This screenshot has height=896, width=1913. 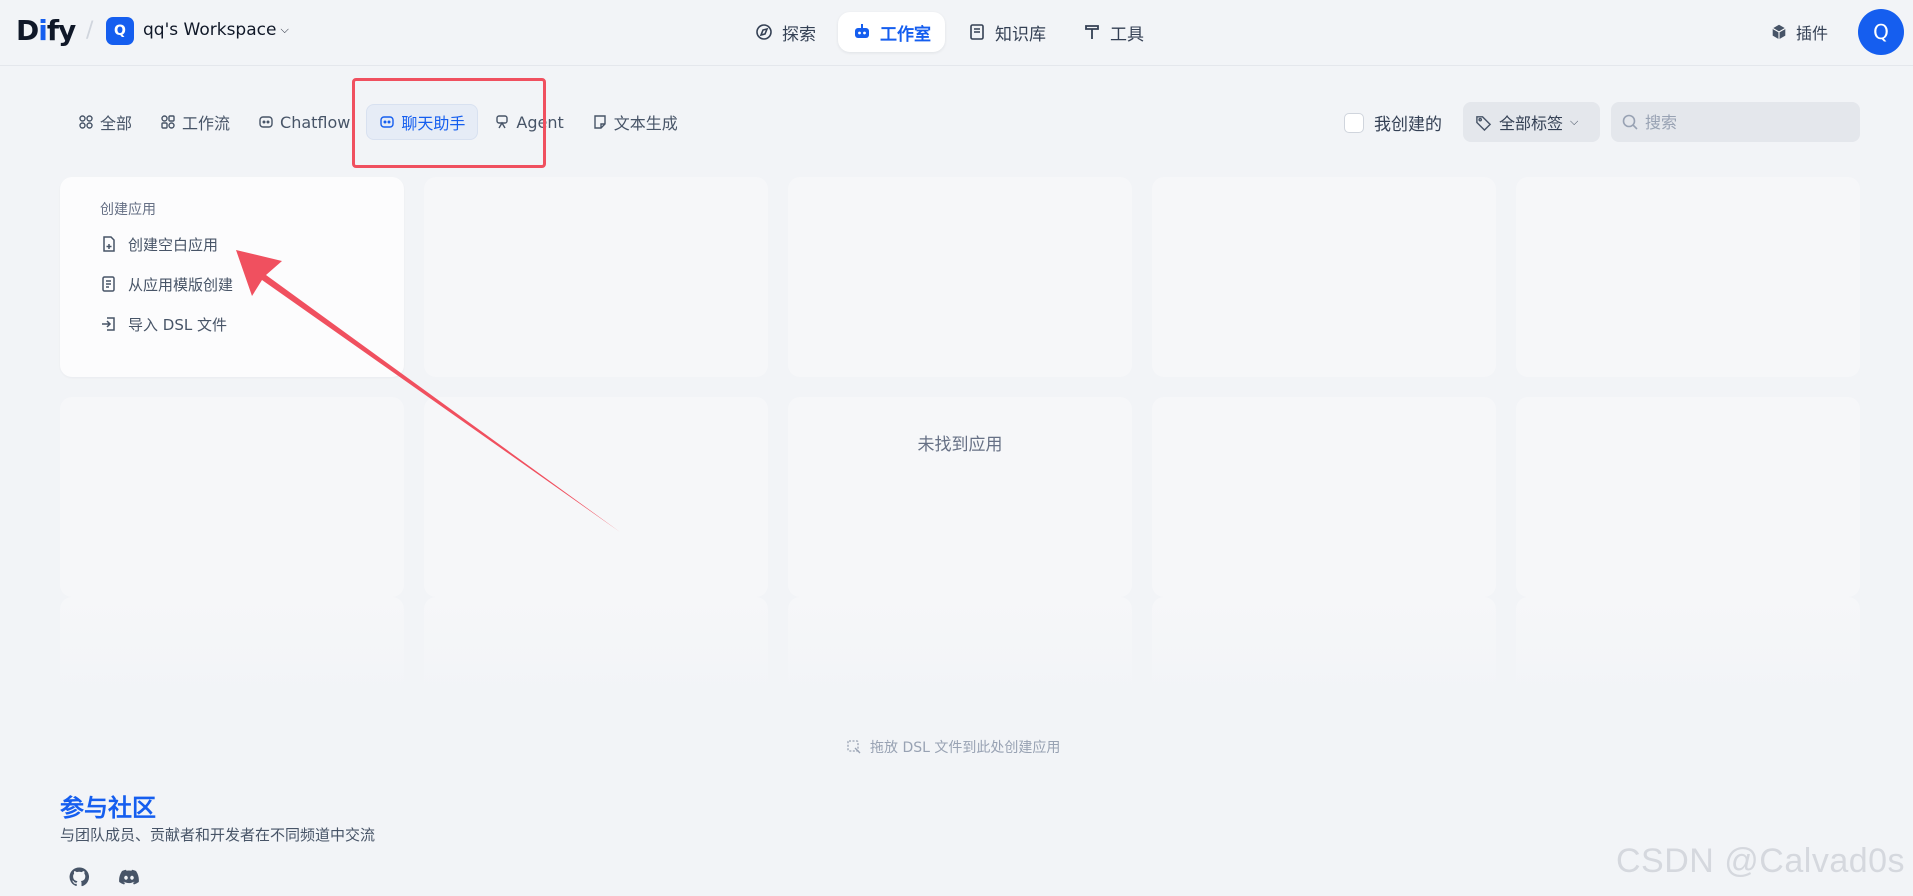 I want to click on dify-logo: Dify, so click(x=46, y=30).